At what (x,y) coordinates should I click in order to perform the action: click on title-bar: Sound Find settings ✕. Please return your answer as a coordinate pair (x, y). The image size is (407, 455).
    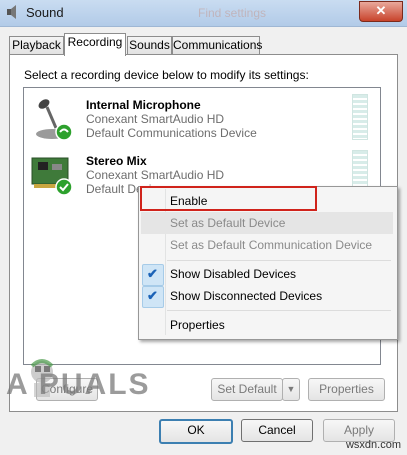
    Looking at the image, I should click on (203, 13).